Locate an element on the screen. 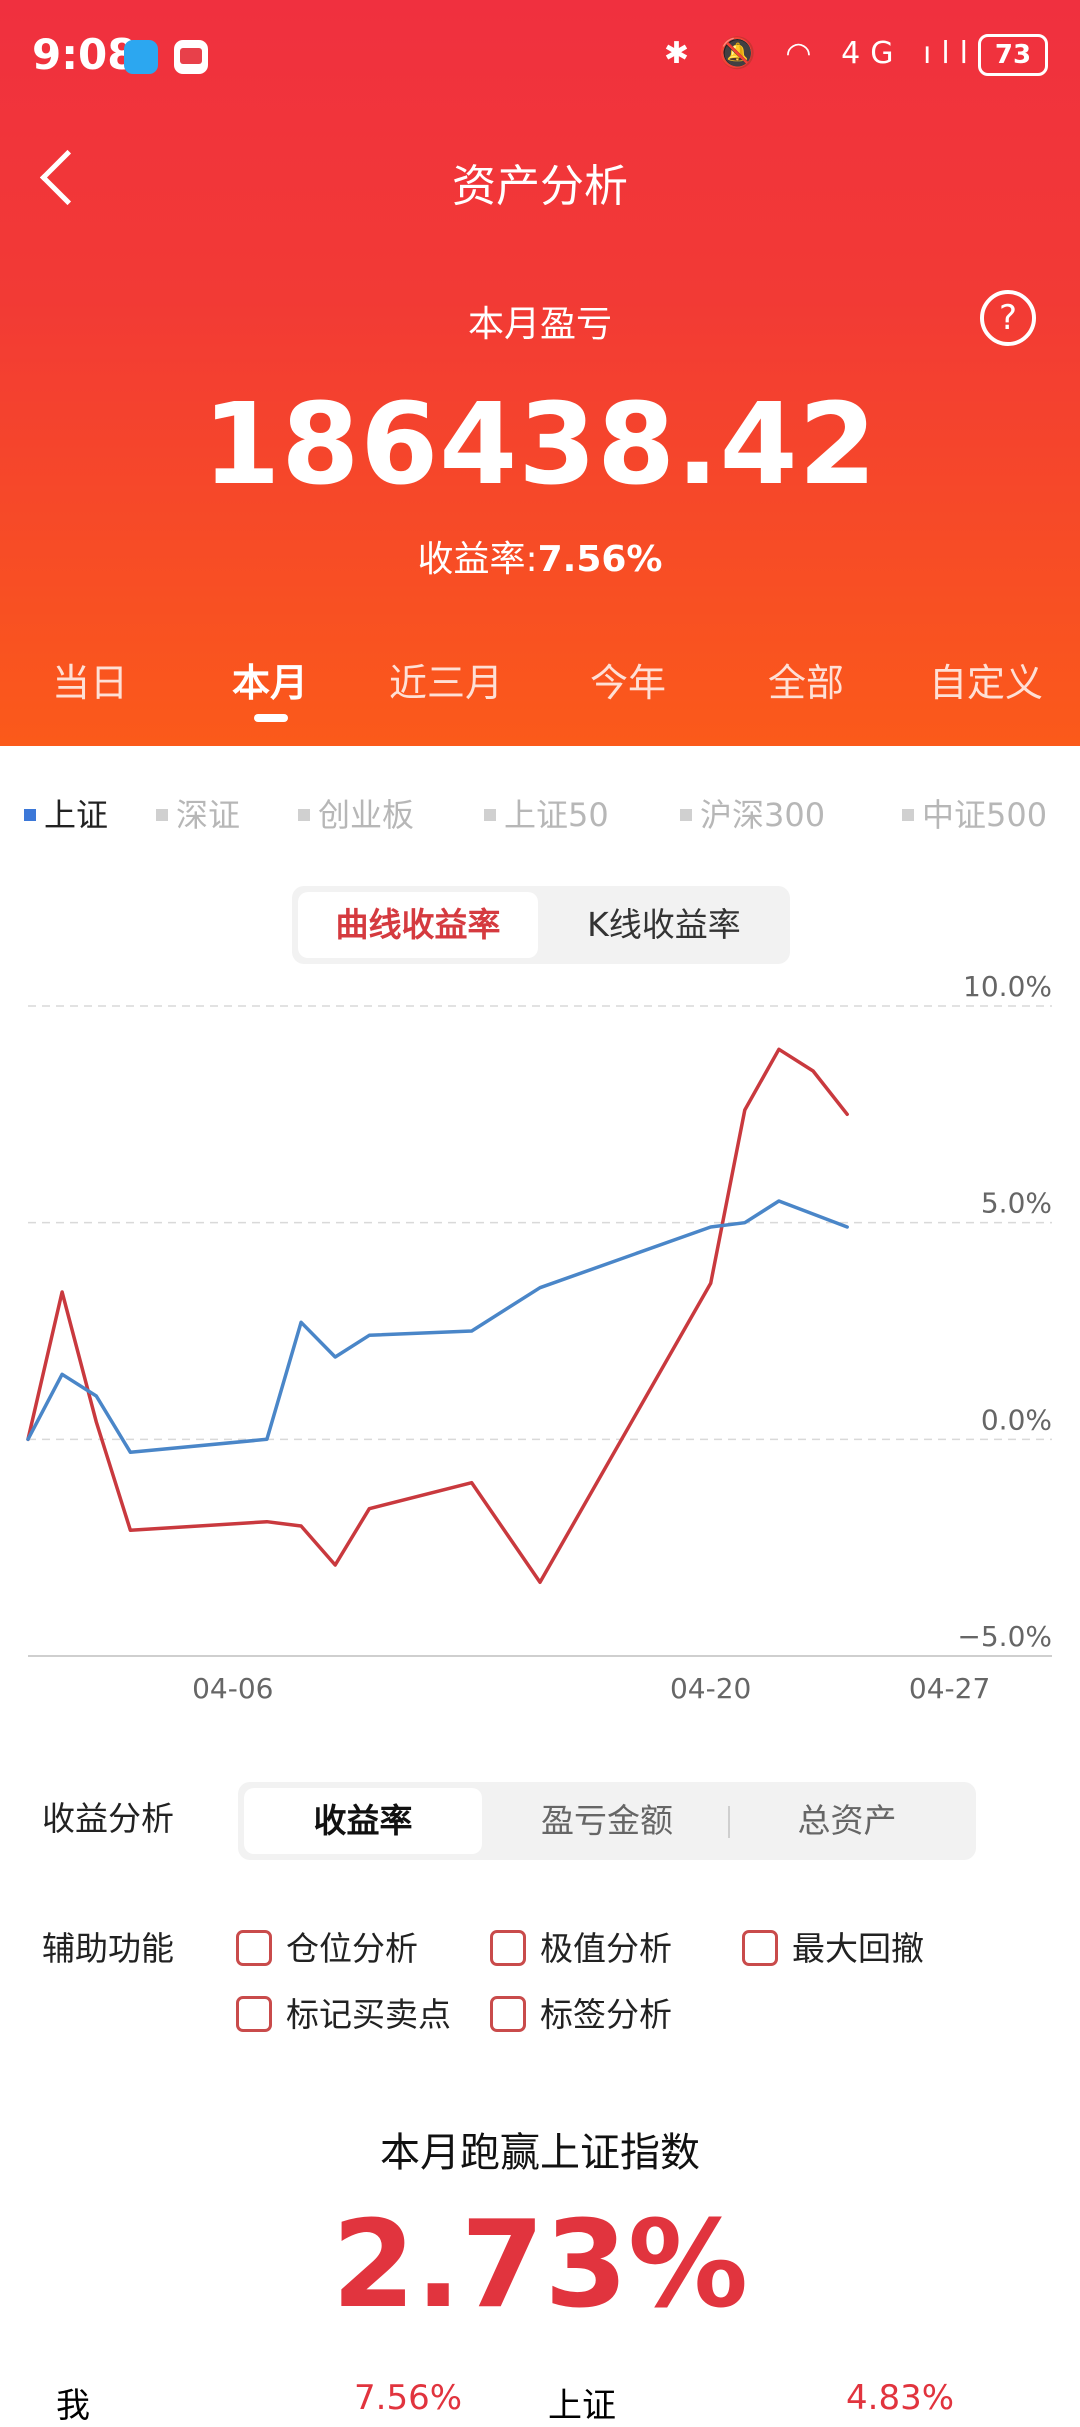  return-rate-label: 收益率: is located at coordinates (477, 559).